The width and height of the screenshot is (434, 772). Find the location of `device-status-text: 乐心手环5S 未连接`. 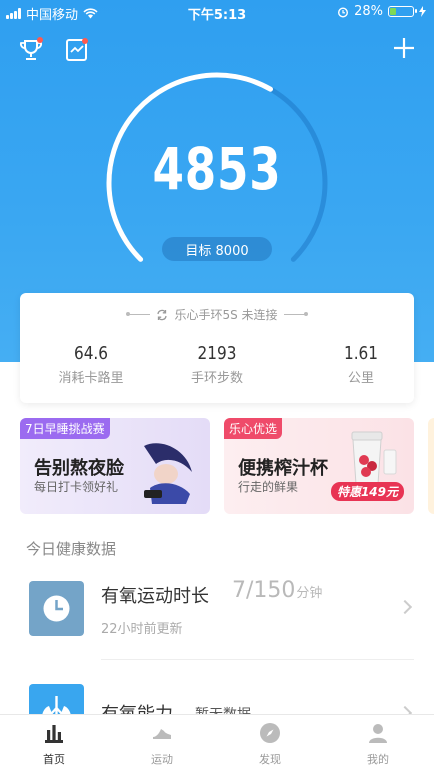

device-status-text: 乐心手环5S 未连接 is located at coordinates (226, 315).